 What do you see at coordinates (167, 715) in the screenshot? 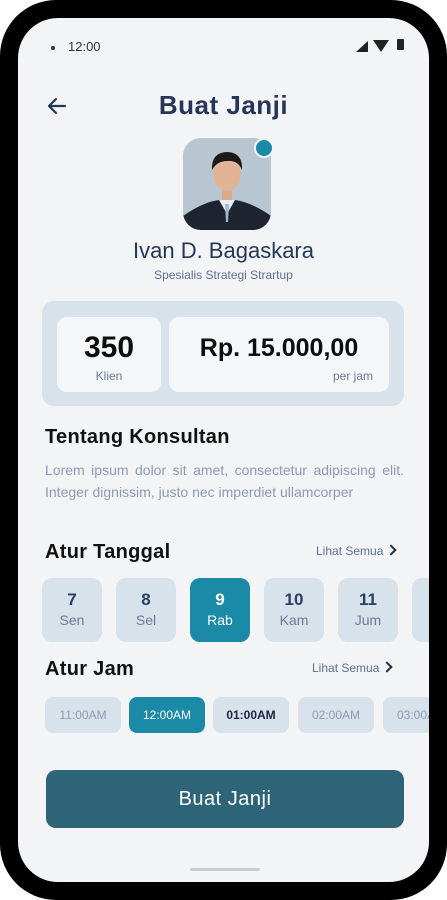
I see `time-slot-selected: 12:00AM` at bounding box center [167, 715].